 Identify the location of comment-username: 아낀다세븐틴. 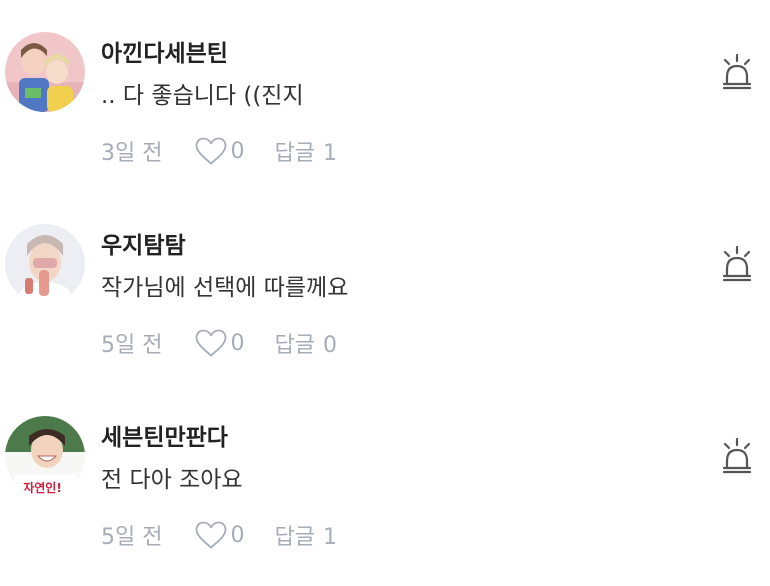
(164, 51).